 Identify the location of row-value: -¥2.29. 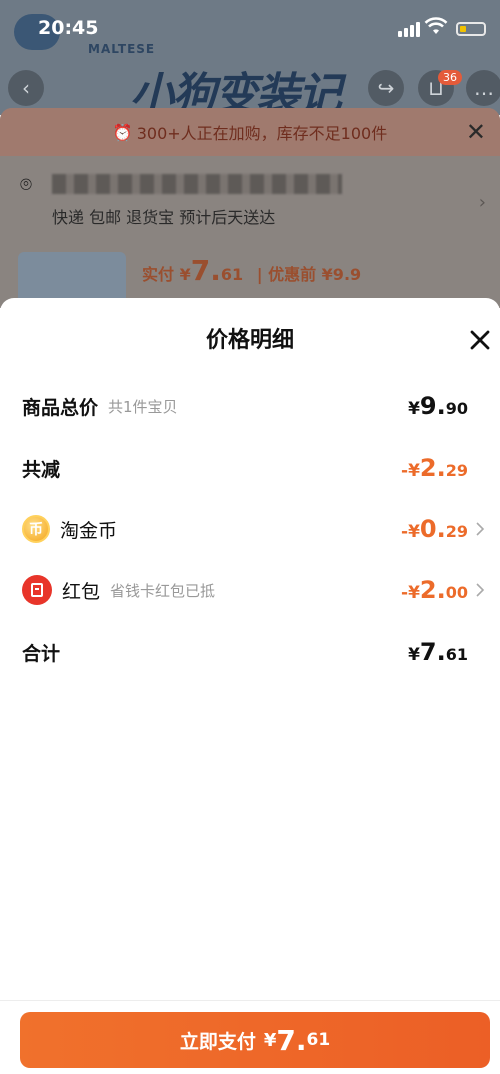
(434, 468).